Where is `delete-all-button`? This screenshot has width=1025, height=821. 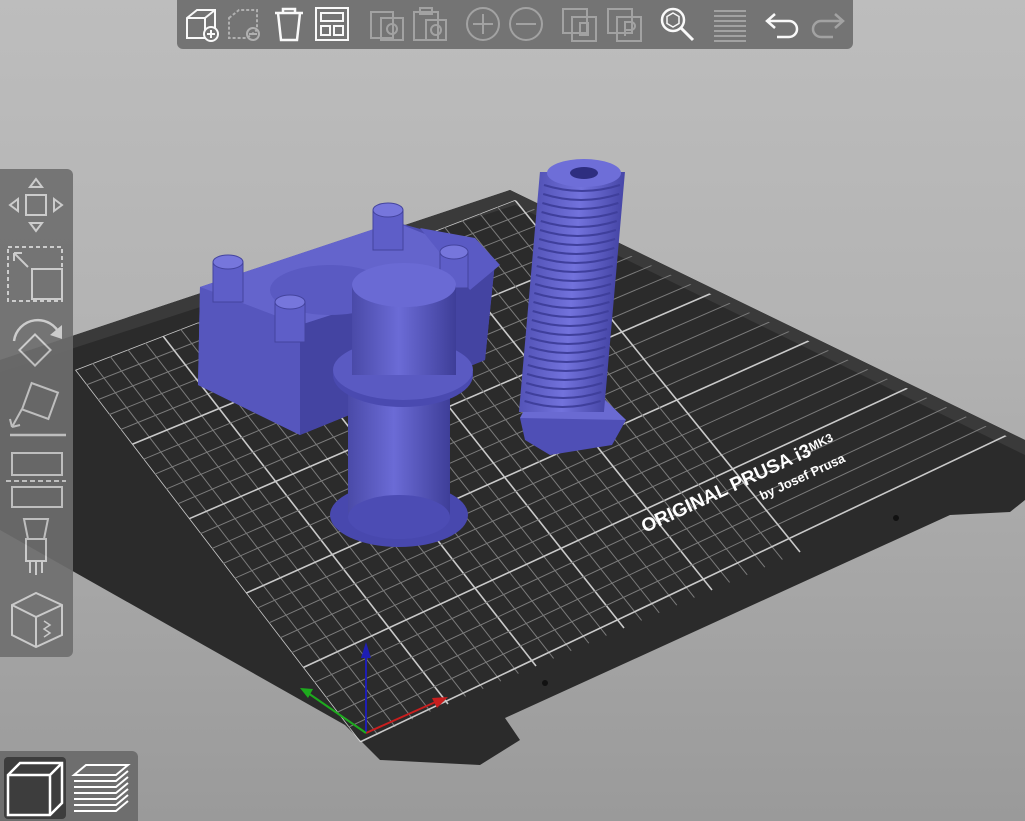
delete-all-button is located at coordinates (289, 24).